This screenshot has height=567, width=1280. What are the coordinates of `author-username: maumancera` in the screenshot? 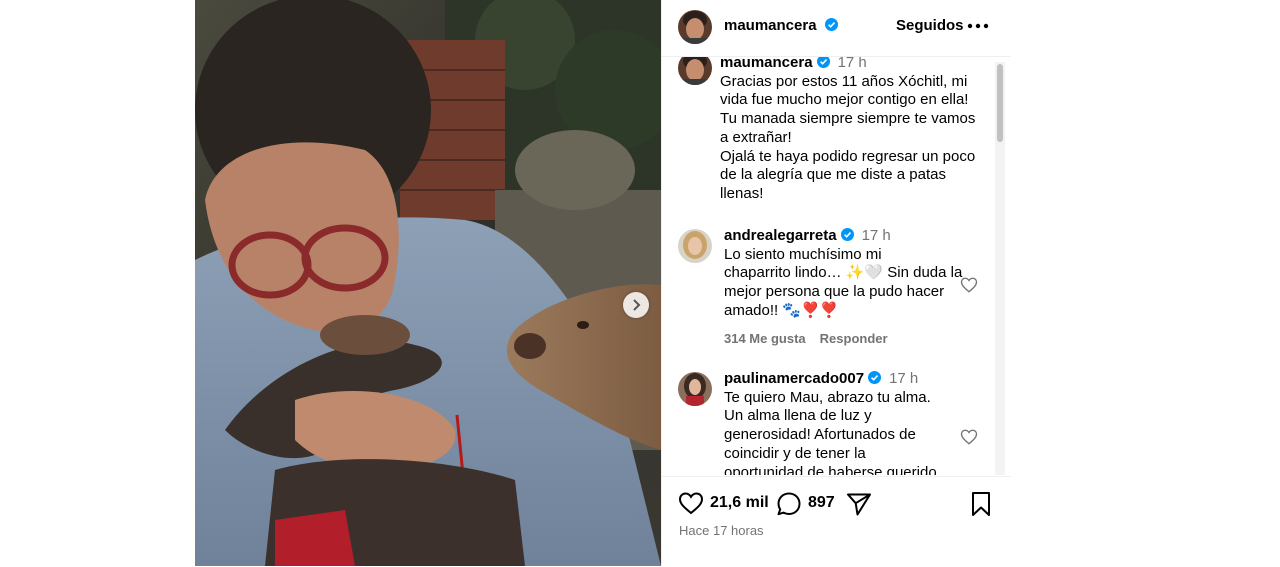 It's located at (781, 25).